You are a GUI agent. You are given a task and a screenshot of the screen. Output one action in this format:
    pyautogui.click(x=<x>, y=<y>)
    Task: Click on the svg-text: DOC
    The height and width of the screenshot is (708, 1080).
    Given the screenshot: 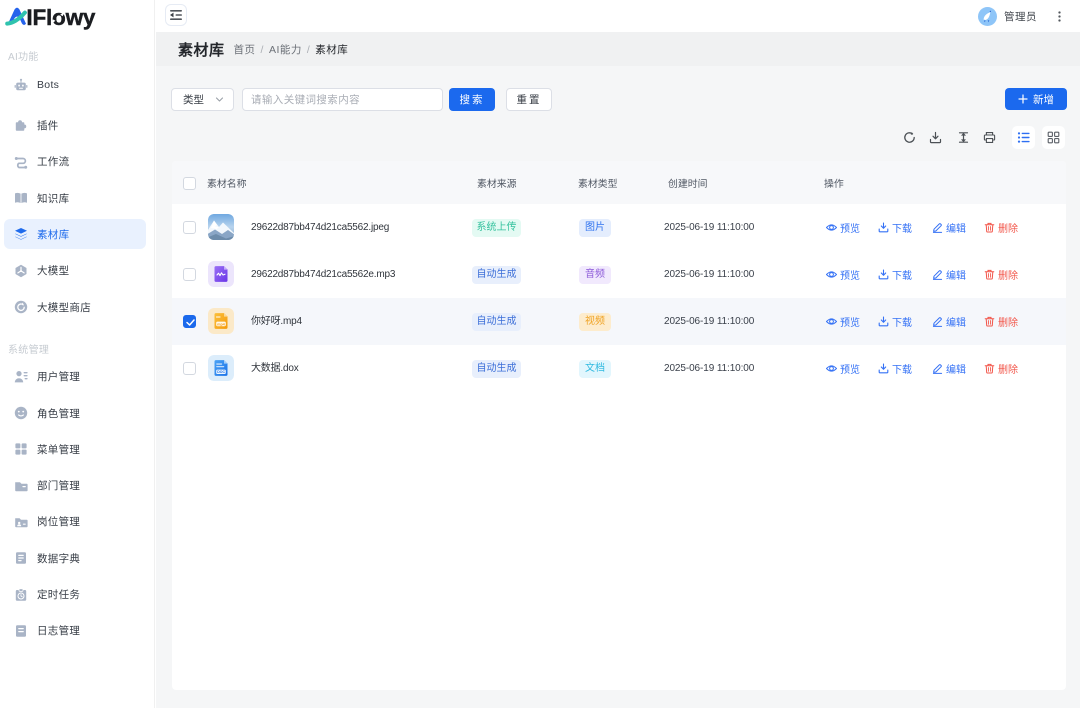 What is the action you would take?
    pyautogui.click(x=221, y=372)
    